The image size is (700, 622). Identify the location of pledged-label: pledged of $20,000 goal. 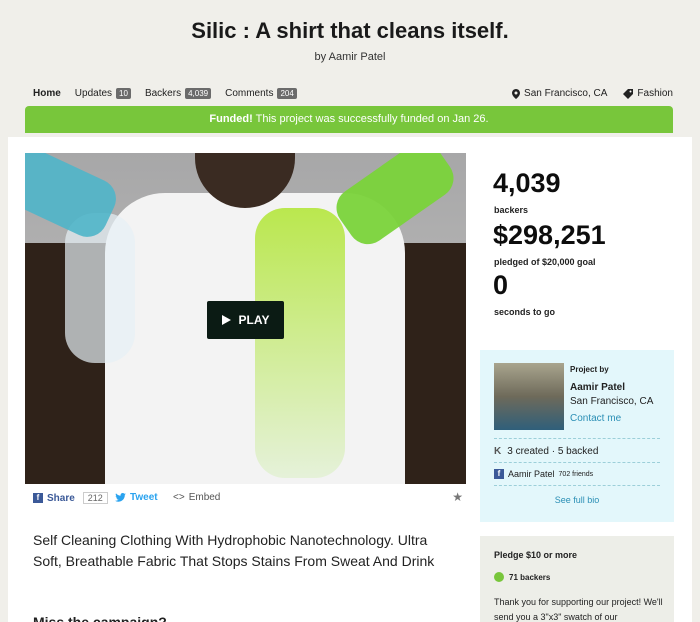
(545, 262).